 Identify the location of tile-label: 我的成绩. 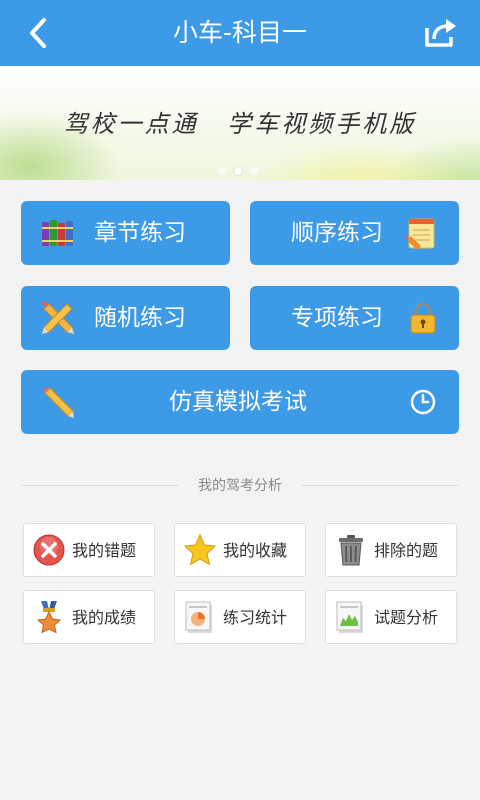
(104, 617).